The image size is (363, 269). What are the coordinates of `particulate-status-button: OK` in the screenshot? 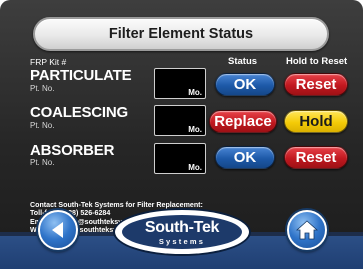 It's located at (245, 84).